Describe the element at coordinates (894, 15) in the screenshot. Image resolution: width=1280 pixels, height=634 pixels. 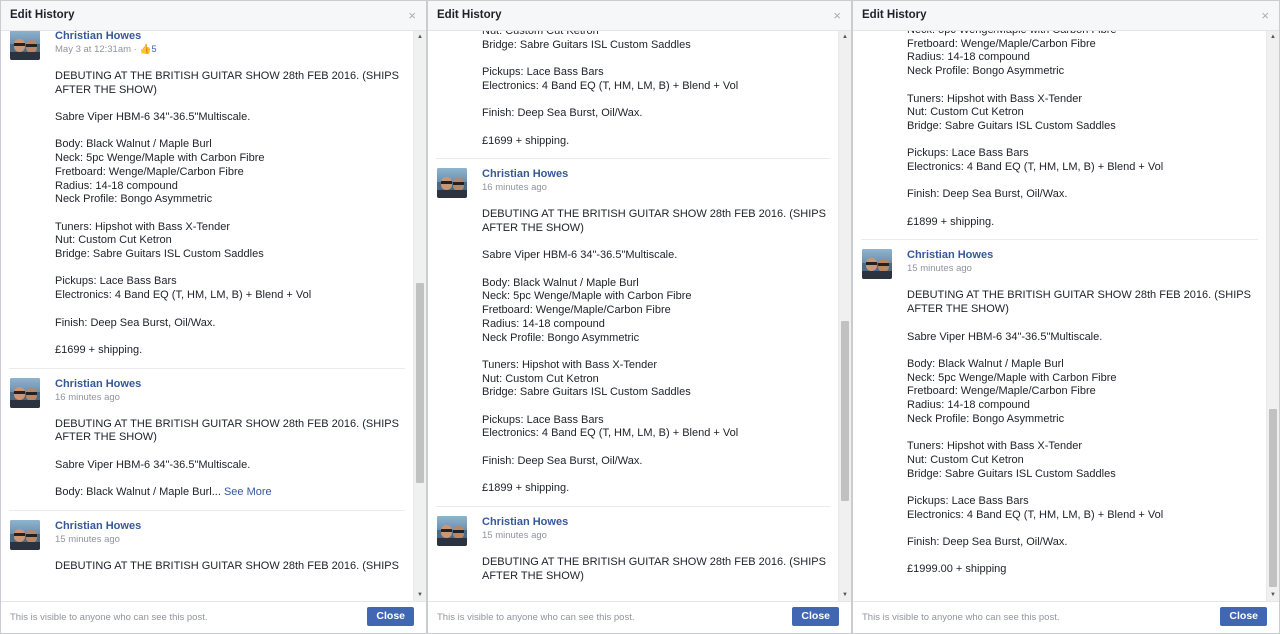
I see `dialog-title: Edit History` at that location.